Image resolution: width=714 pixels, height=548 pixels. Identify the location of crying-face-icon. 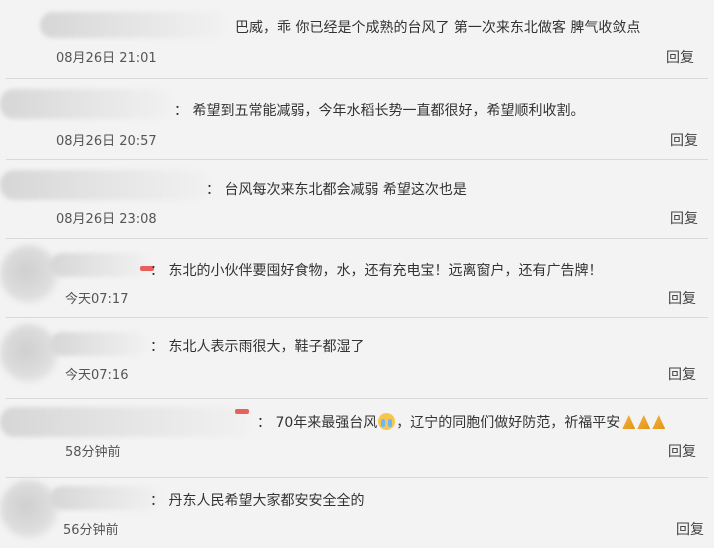
(387, 421).